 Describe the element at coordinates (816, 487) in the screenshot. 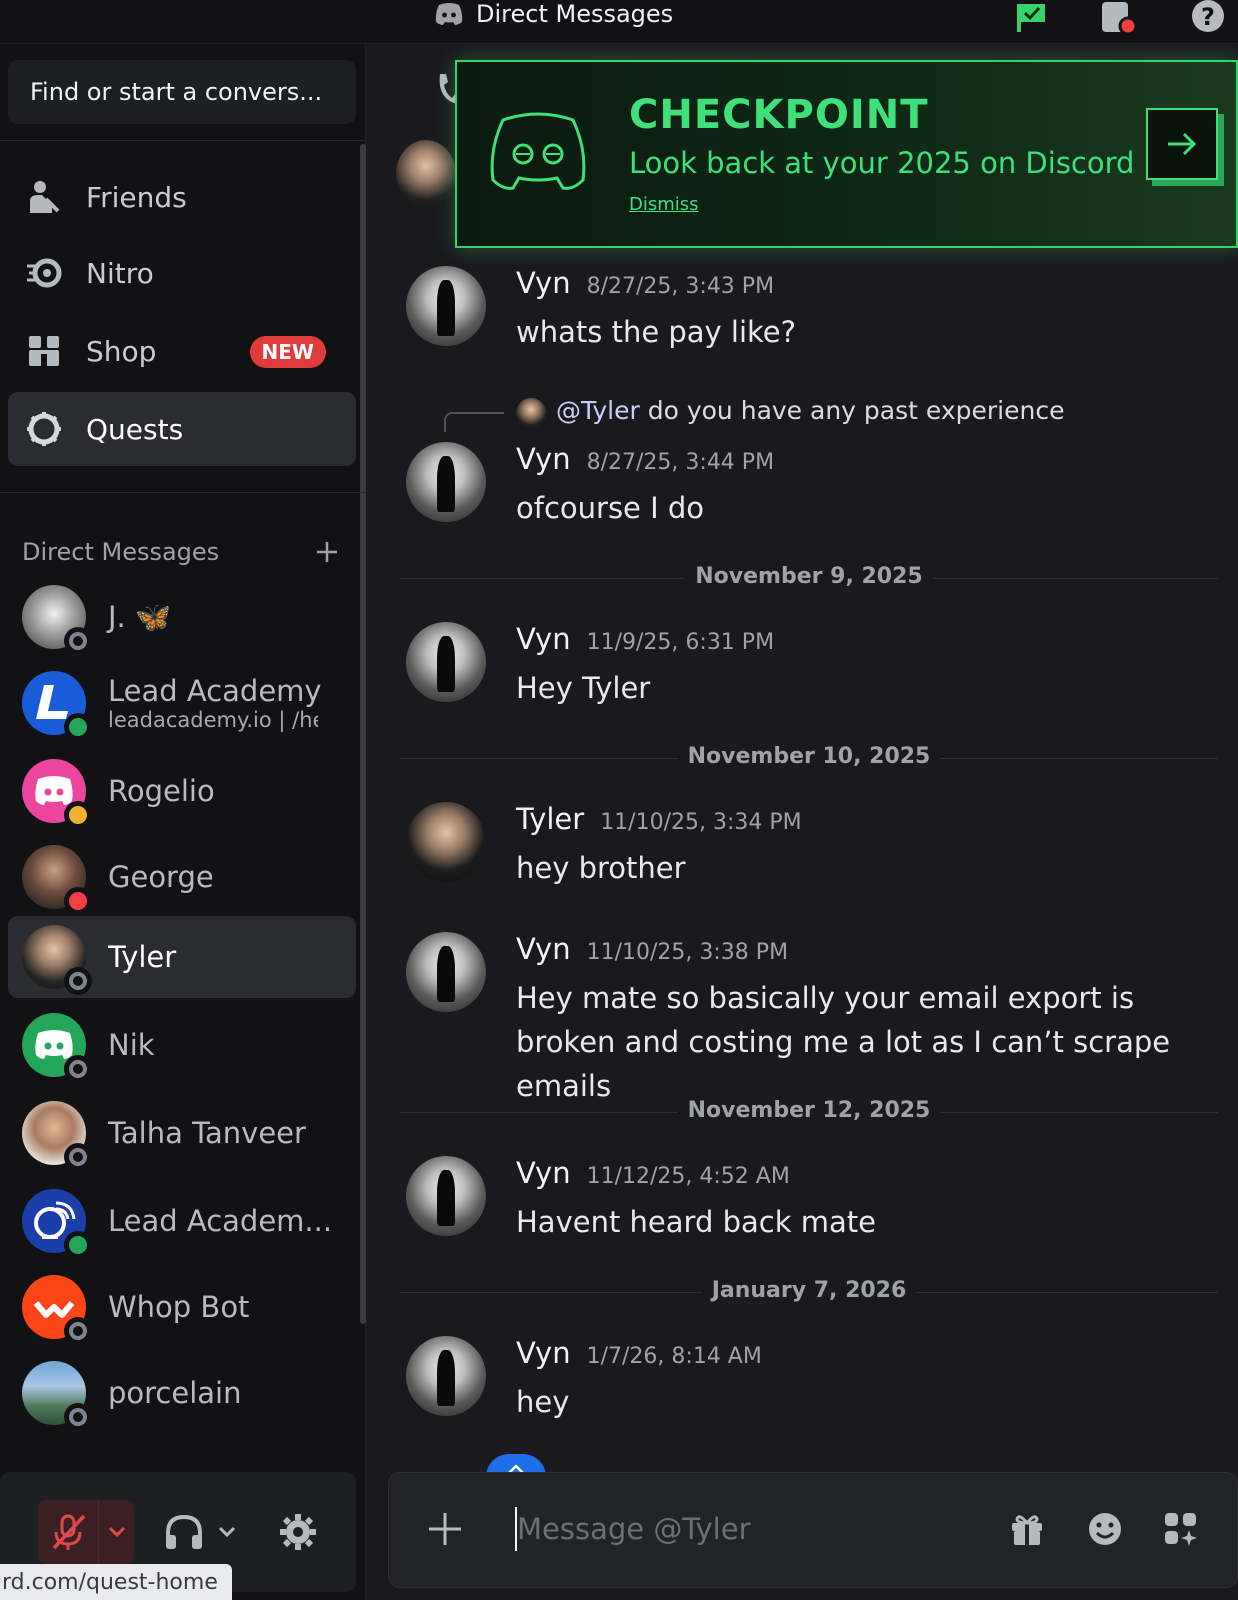

I see `message: Vyn 8/27/25, 3:44 PM ofcourse I do` at that location.